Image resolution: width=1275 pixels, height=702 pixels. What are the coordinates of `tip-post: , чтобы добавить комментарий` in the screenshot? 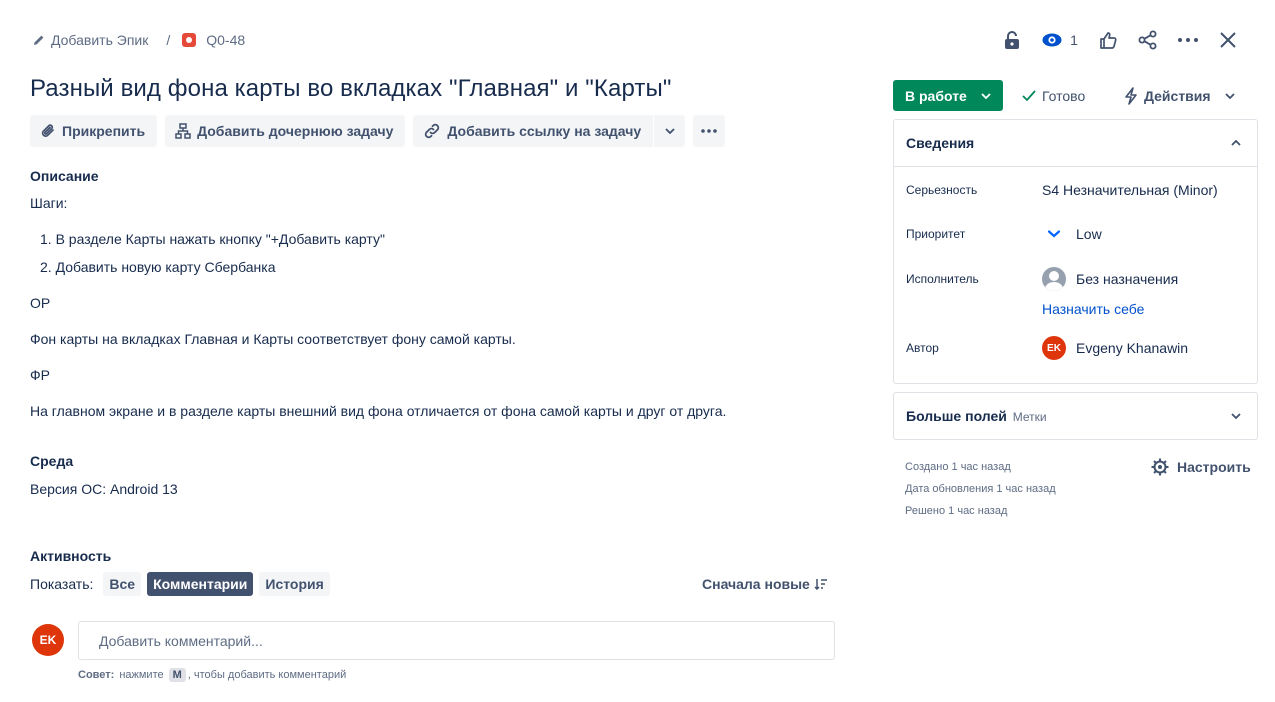 It's located at (267, 675).